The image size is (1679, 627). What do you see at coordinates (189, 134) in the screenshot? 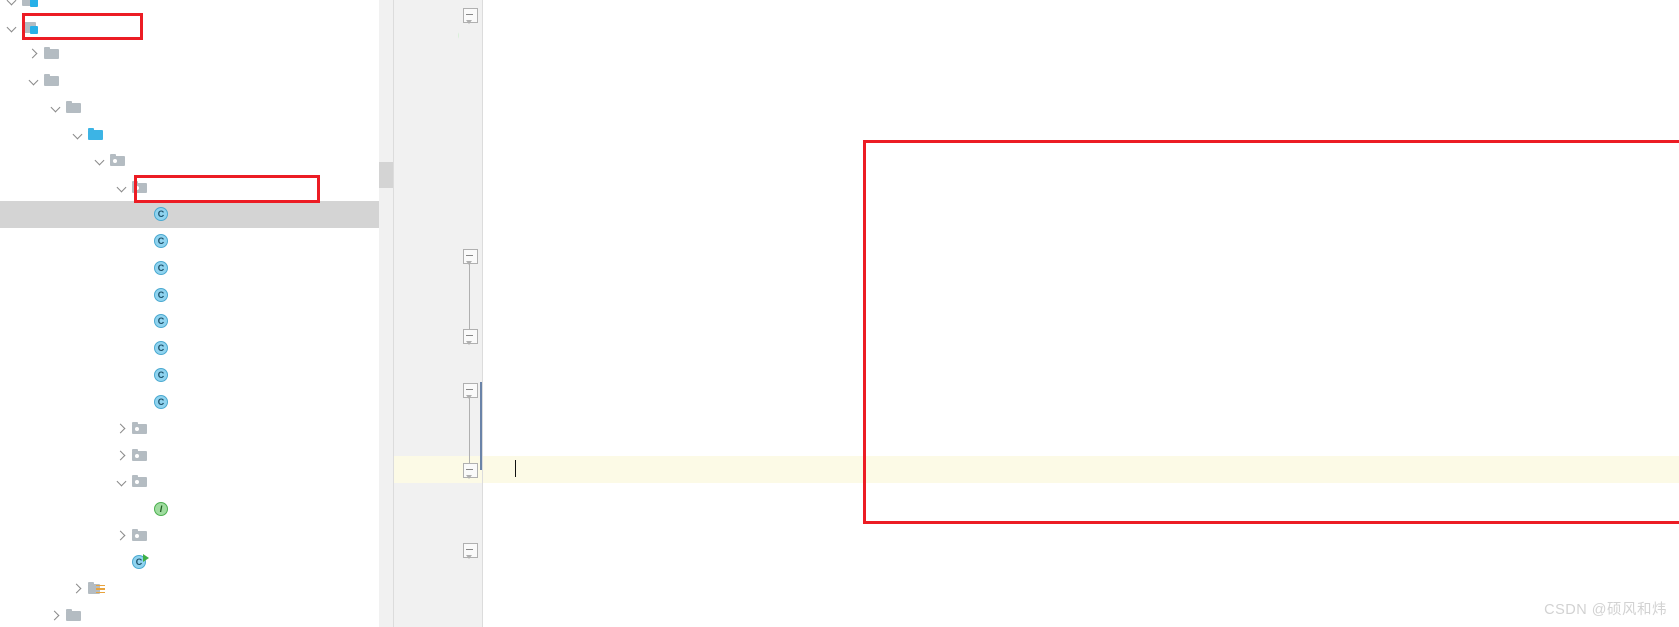
I see `tree-item-java` at bounding box center [189, 134].